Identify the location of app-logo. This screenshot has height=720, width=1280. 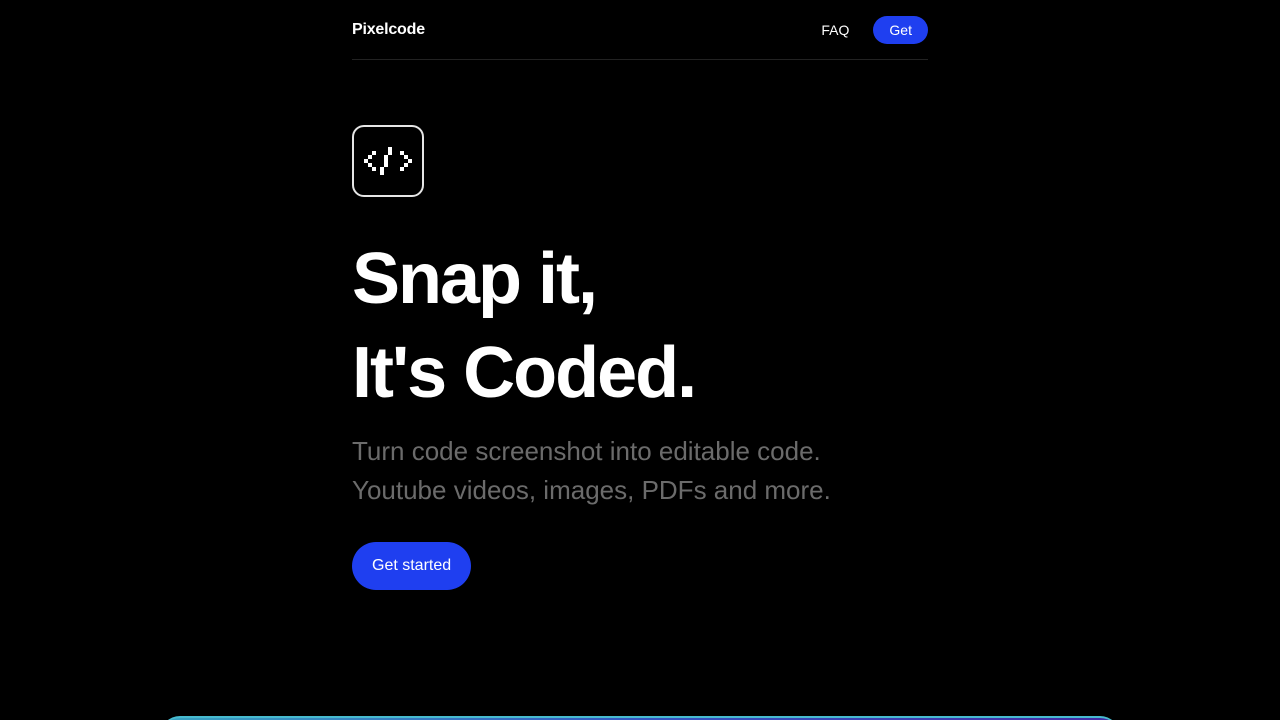
(388, 161).